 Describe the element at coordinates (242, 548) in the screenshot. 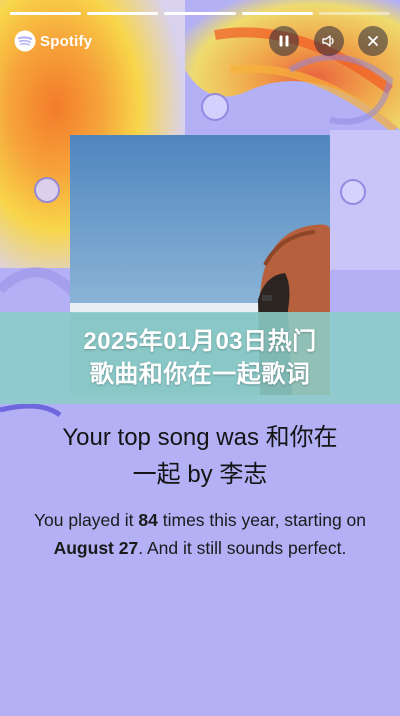

I see `stats-suffix: . And it still sounds perfect.` at that location.